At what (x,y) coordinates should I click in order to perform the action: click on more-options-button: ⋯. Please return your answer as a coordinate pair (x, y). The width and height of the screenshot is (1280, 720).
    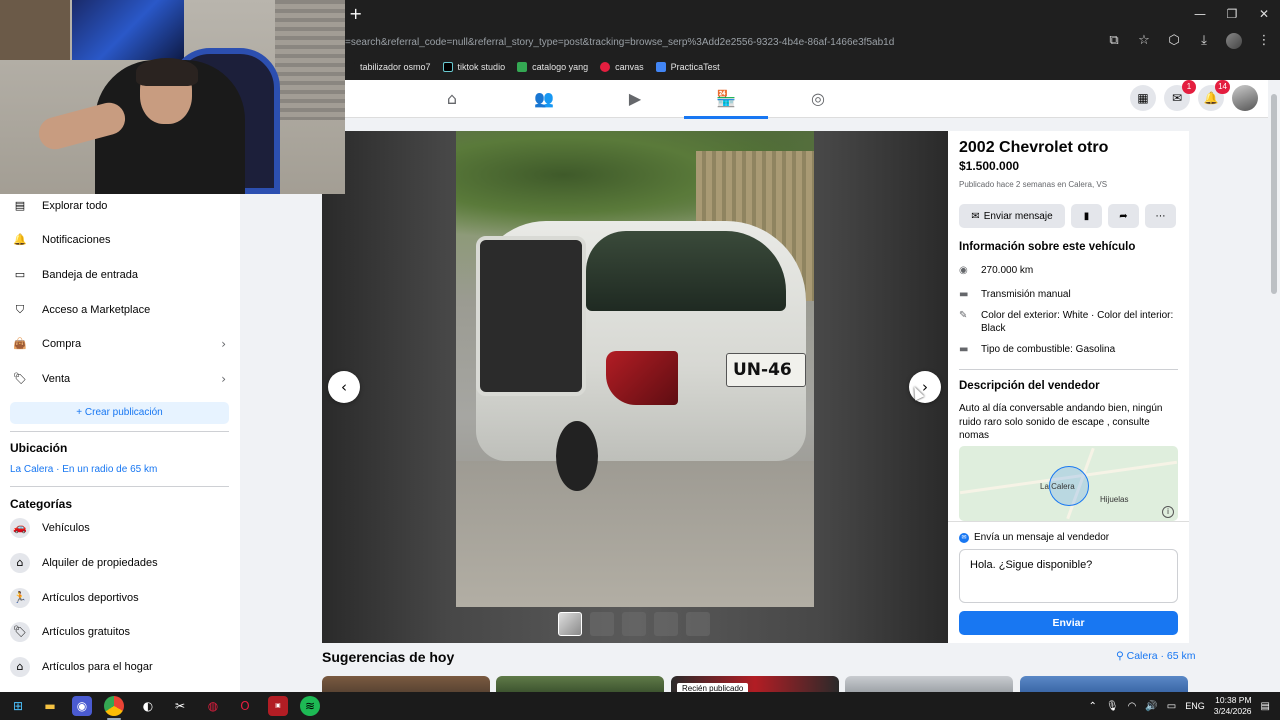
    Looking at the image, I should click on (1160, 216).